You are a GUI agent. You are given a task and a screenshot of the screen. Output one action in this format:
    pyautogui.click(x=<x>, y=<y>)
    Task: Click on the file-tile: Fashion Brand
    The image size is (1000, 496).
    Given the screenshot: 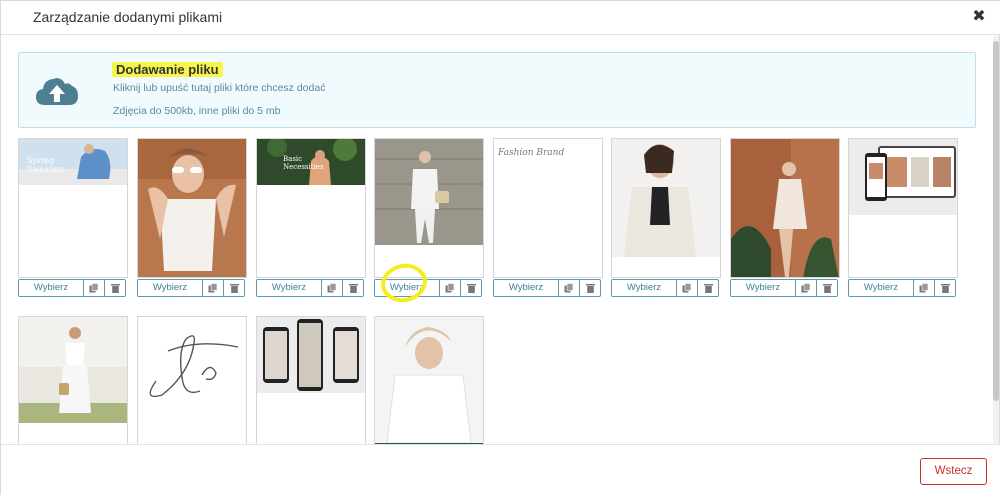 What is the action you would take?
    pyautogui.click(x=548, y=208)
    